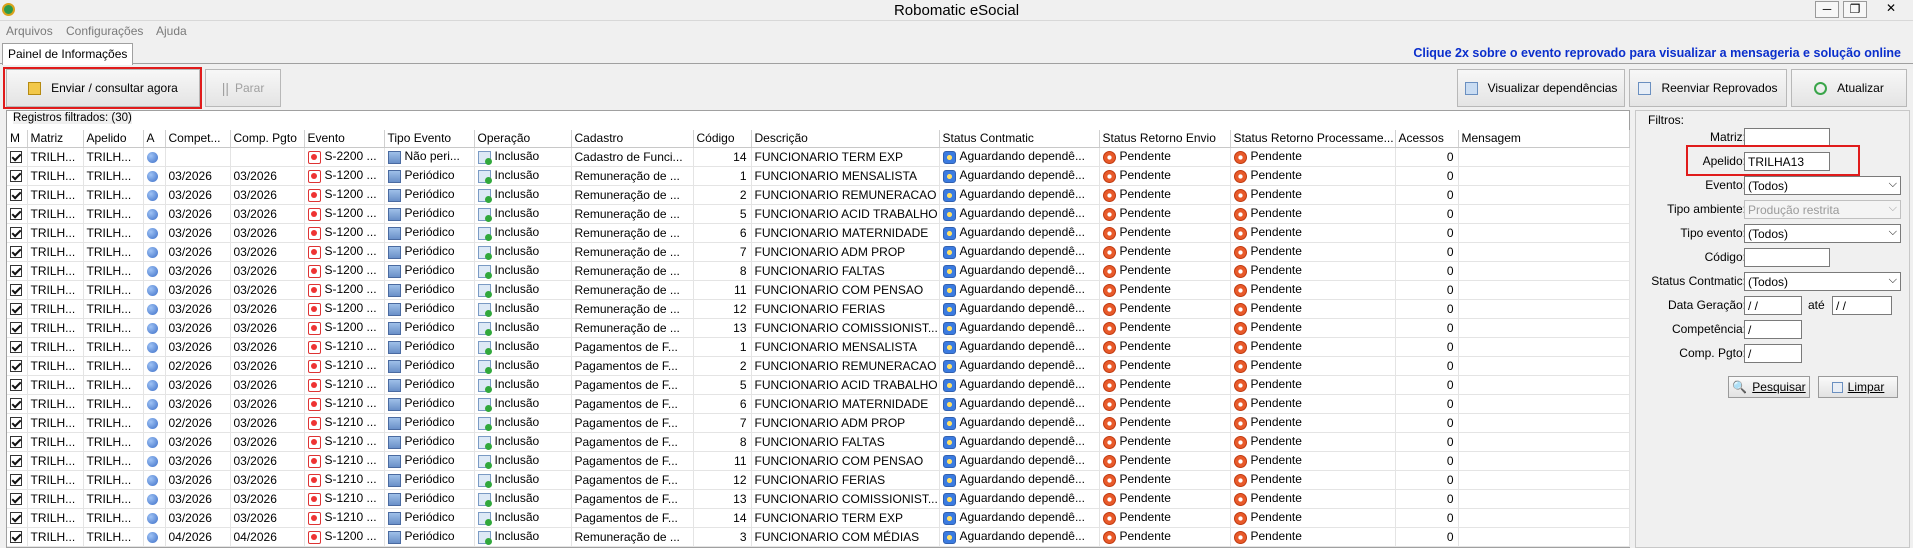  Describe the element at coordinates (1165, 139) in the screenshot. I see `column-header: Status Retorno Envio` at that location.